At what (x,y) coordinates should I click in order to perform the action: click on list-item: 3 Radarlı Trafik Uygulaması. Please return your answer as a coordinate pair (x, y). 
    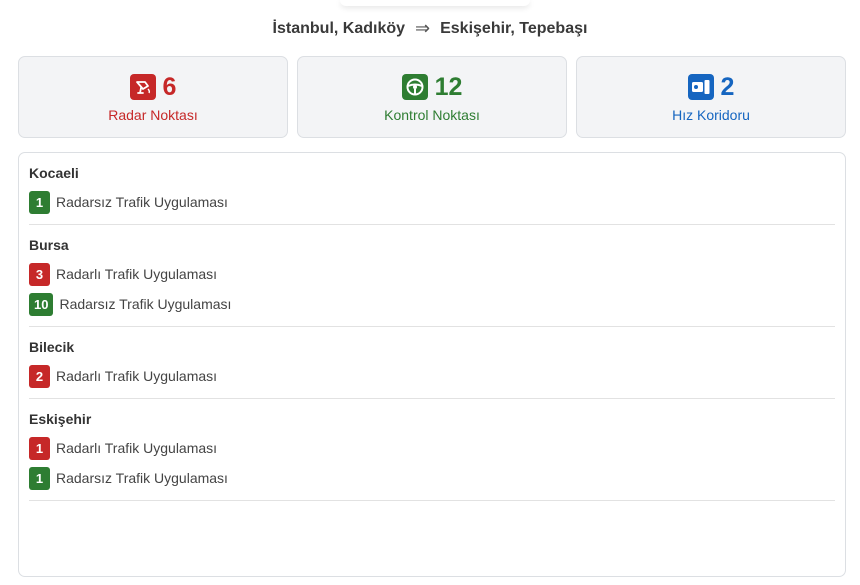
    Looking at the image, I should click on (432, 274).